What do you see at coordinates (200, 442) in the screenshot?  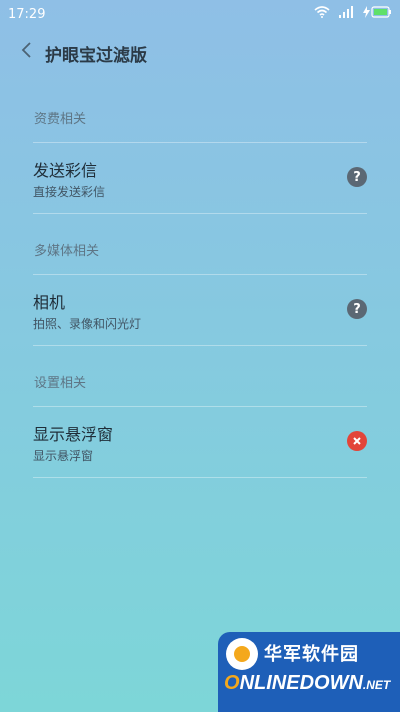 I see `setting-row-floating-window: 显示悬浮窗 显示悬浮窗` at bounding box center [200, 442].